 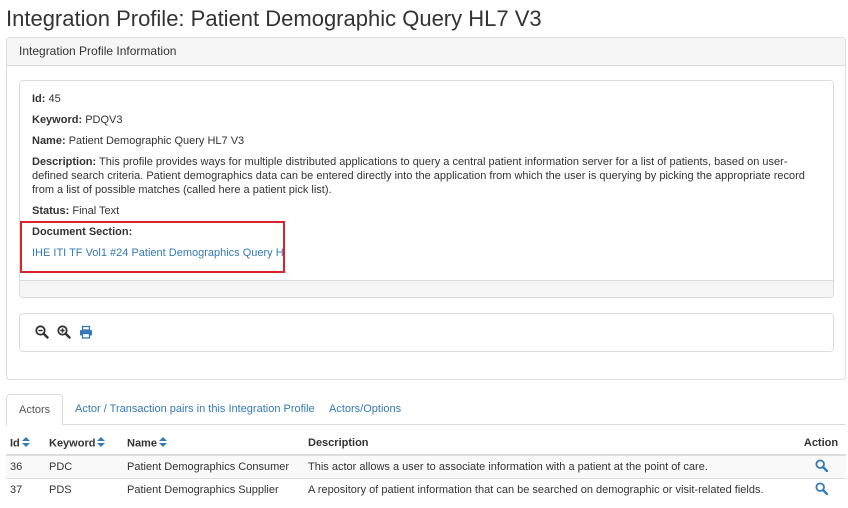 What do you see at coordinates (427, 99) in the screenshot?
I see `id-field: Id: 45` at bounding box center [427, 99].